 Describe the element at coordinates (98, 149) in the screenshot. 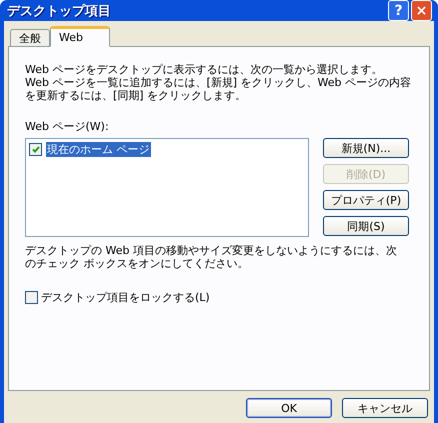

I see `list-item: 現在のホーム ページ` at that location.